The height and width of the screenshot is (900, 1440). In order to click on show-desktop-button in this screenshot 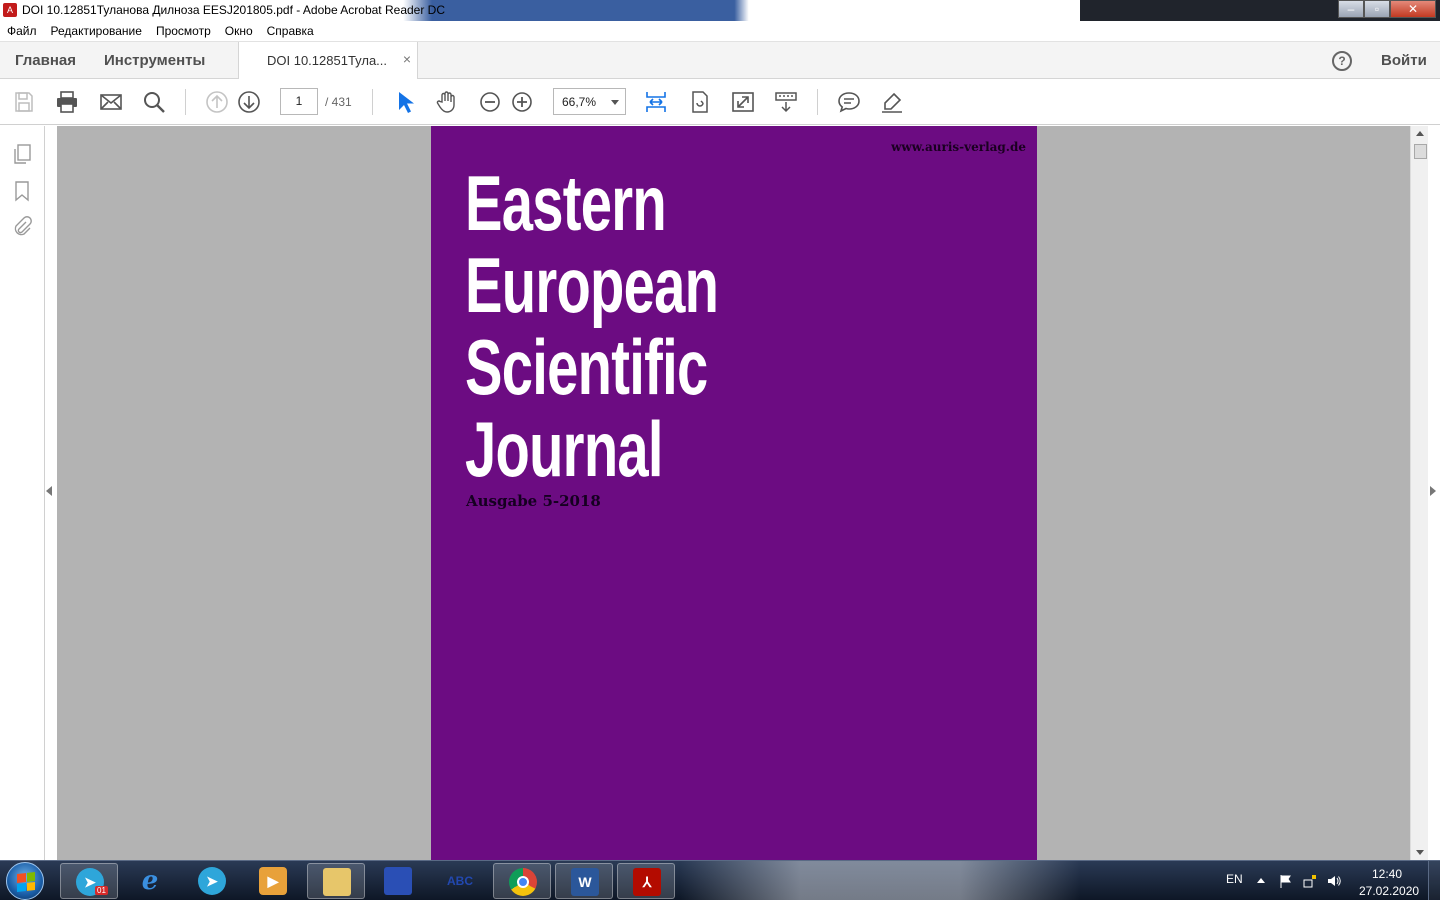, I will do `click(1434, 880)`.